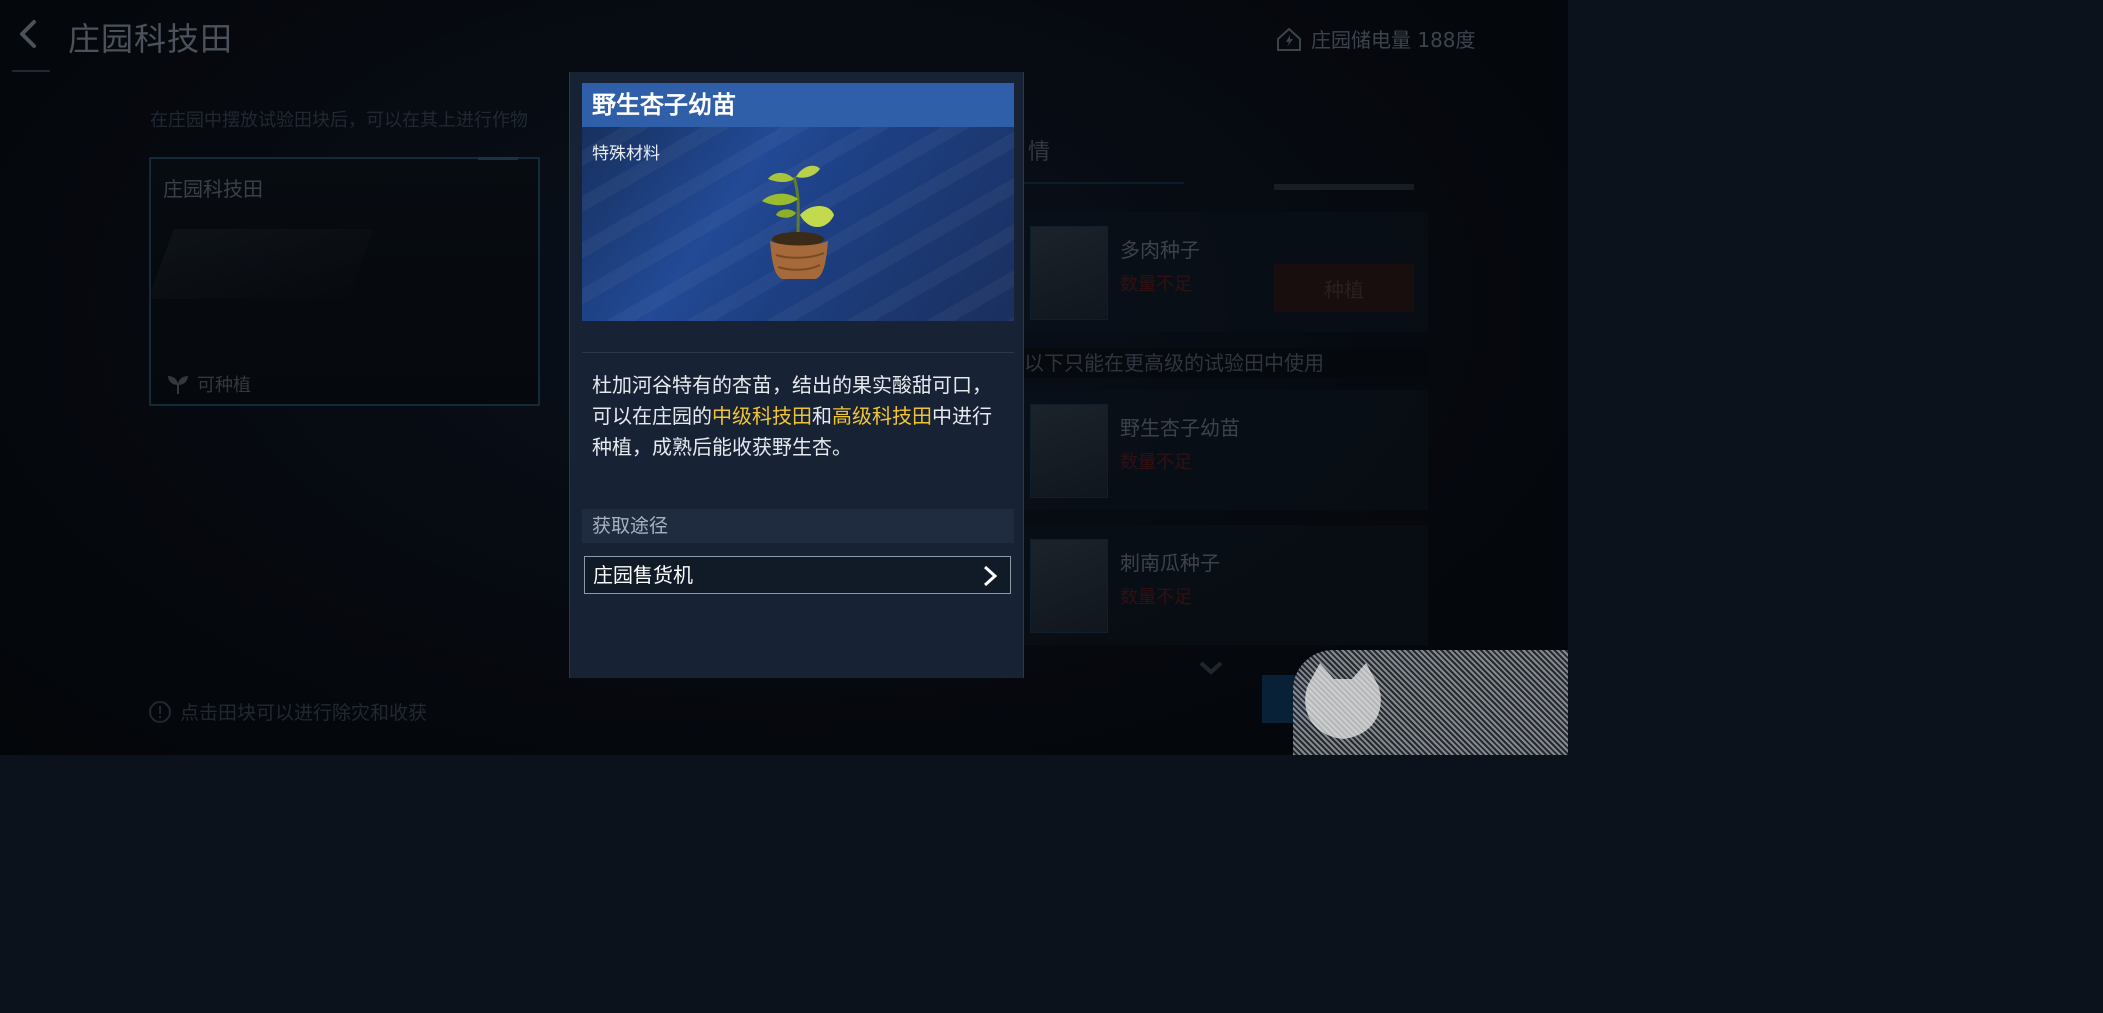 The width and height of the screenshot is (2103, 1013). I want to click on item-category: 特殊材料, so click(626, 154).